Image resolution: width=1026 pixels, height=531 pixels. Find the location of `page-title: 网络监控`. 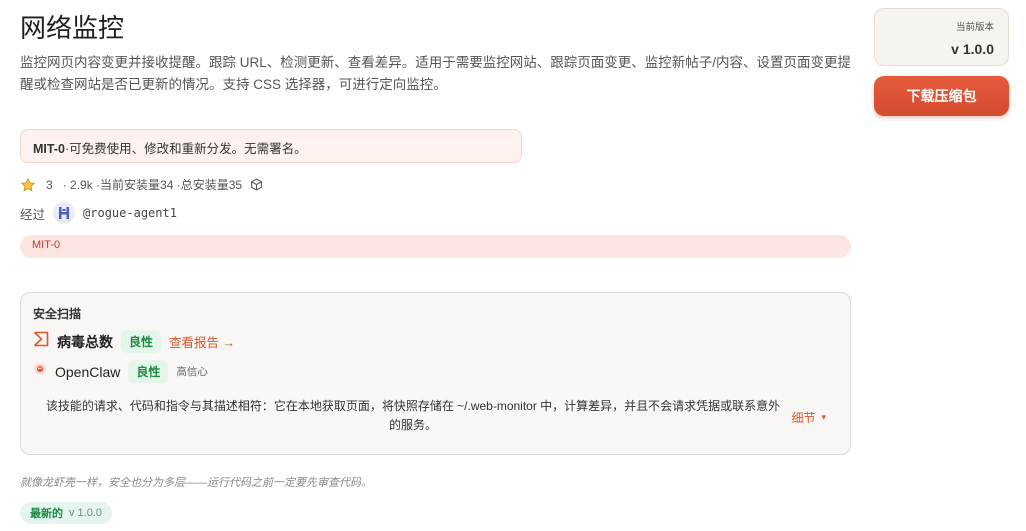

page-title: 网络监控 is located at coordinates (72, 29).